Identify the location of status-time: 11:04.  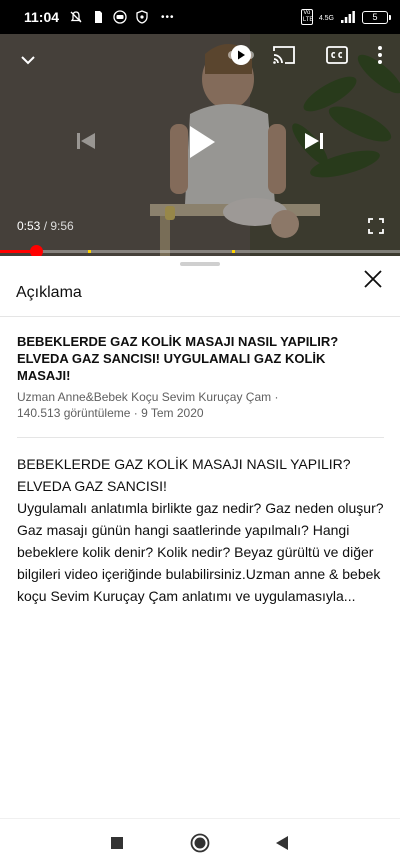
(42, 17).